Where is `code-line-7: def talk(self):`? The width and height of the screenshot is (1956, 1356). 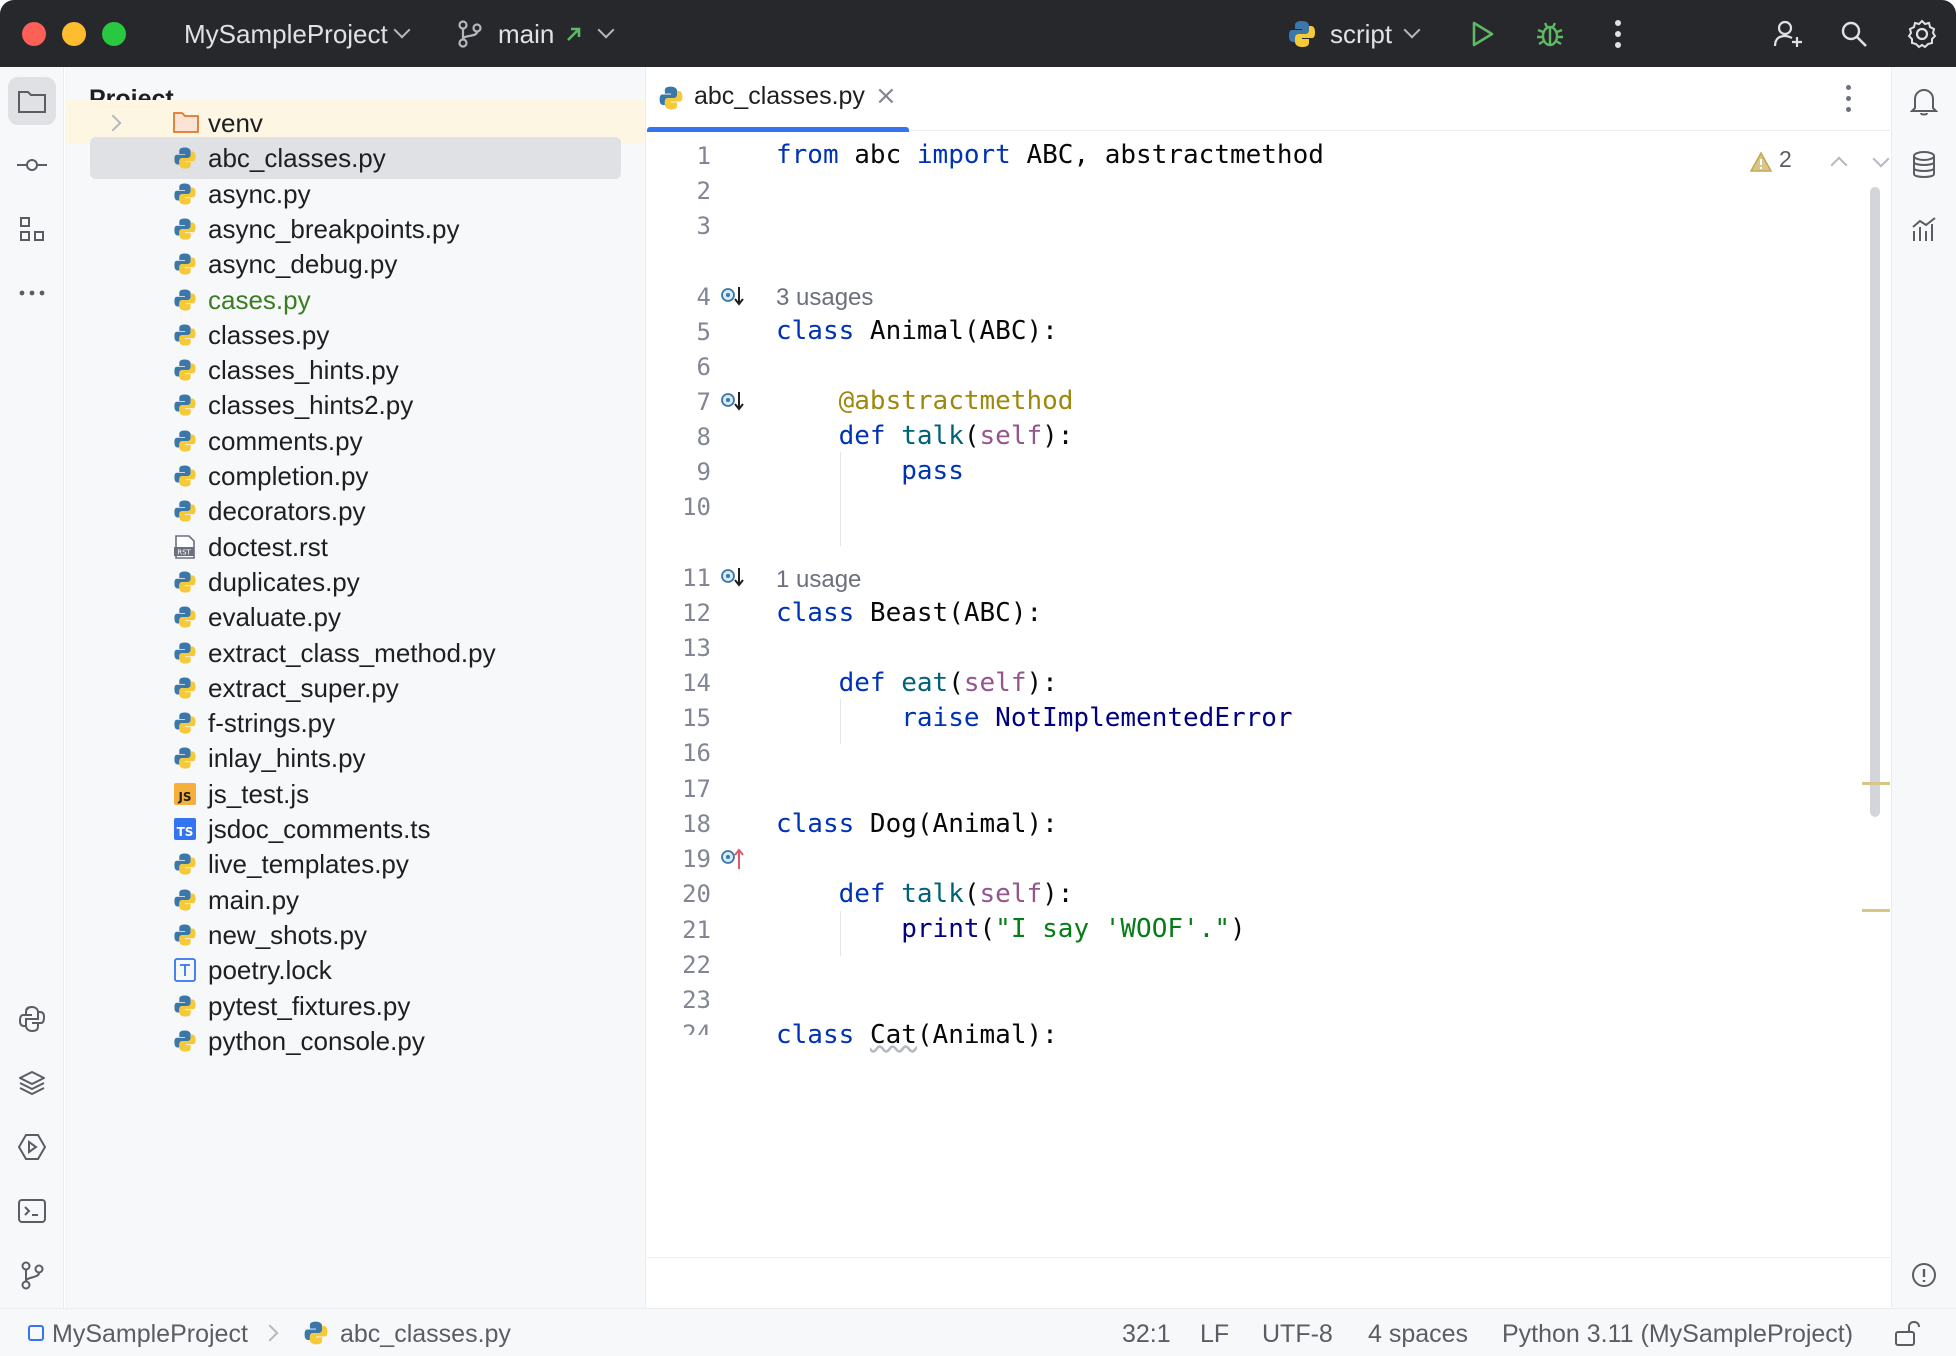
code-line-7: def talk(self): is located at coordinates (956, 436).